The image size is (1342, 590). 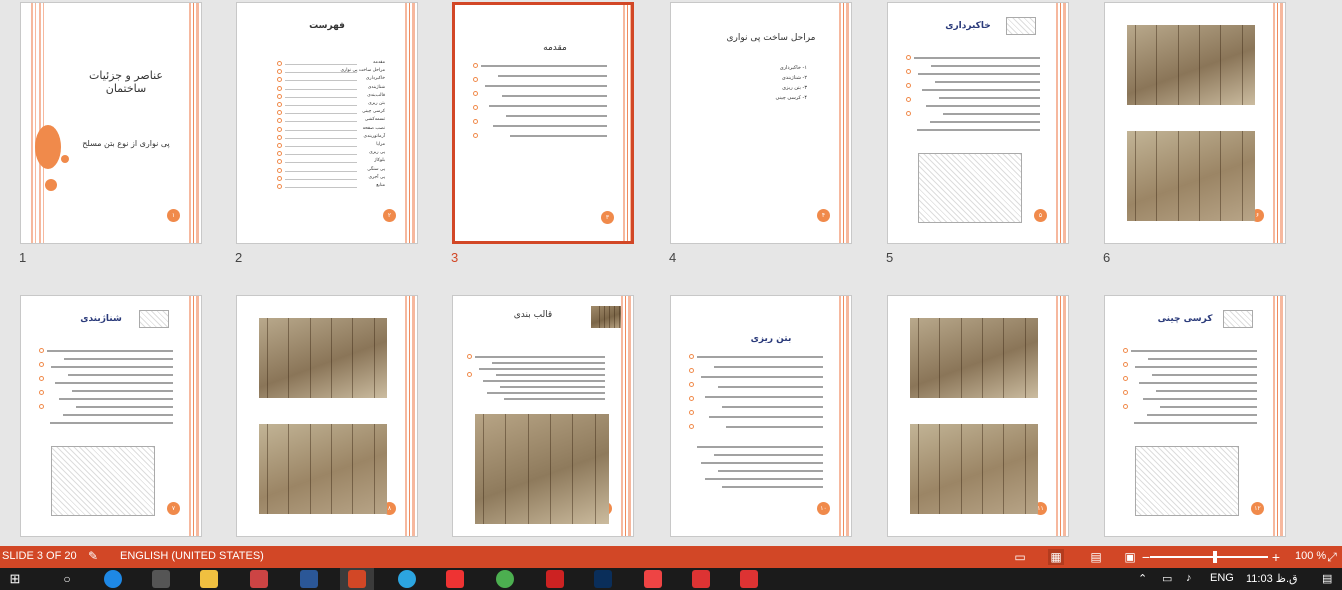 What do you see at coordinates (505, 579) in the screenshot?
I see `chrome-icon` at bounding box center [505, 579].